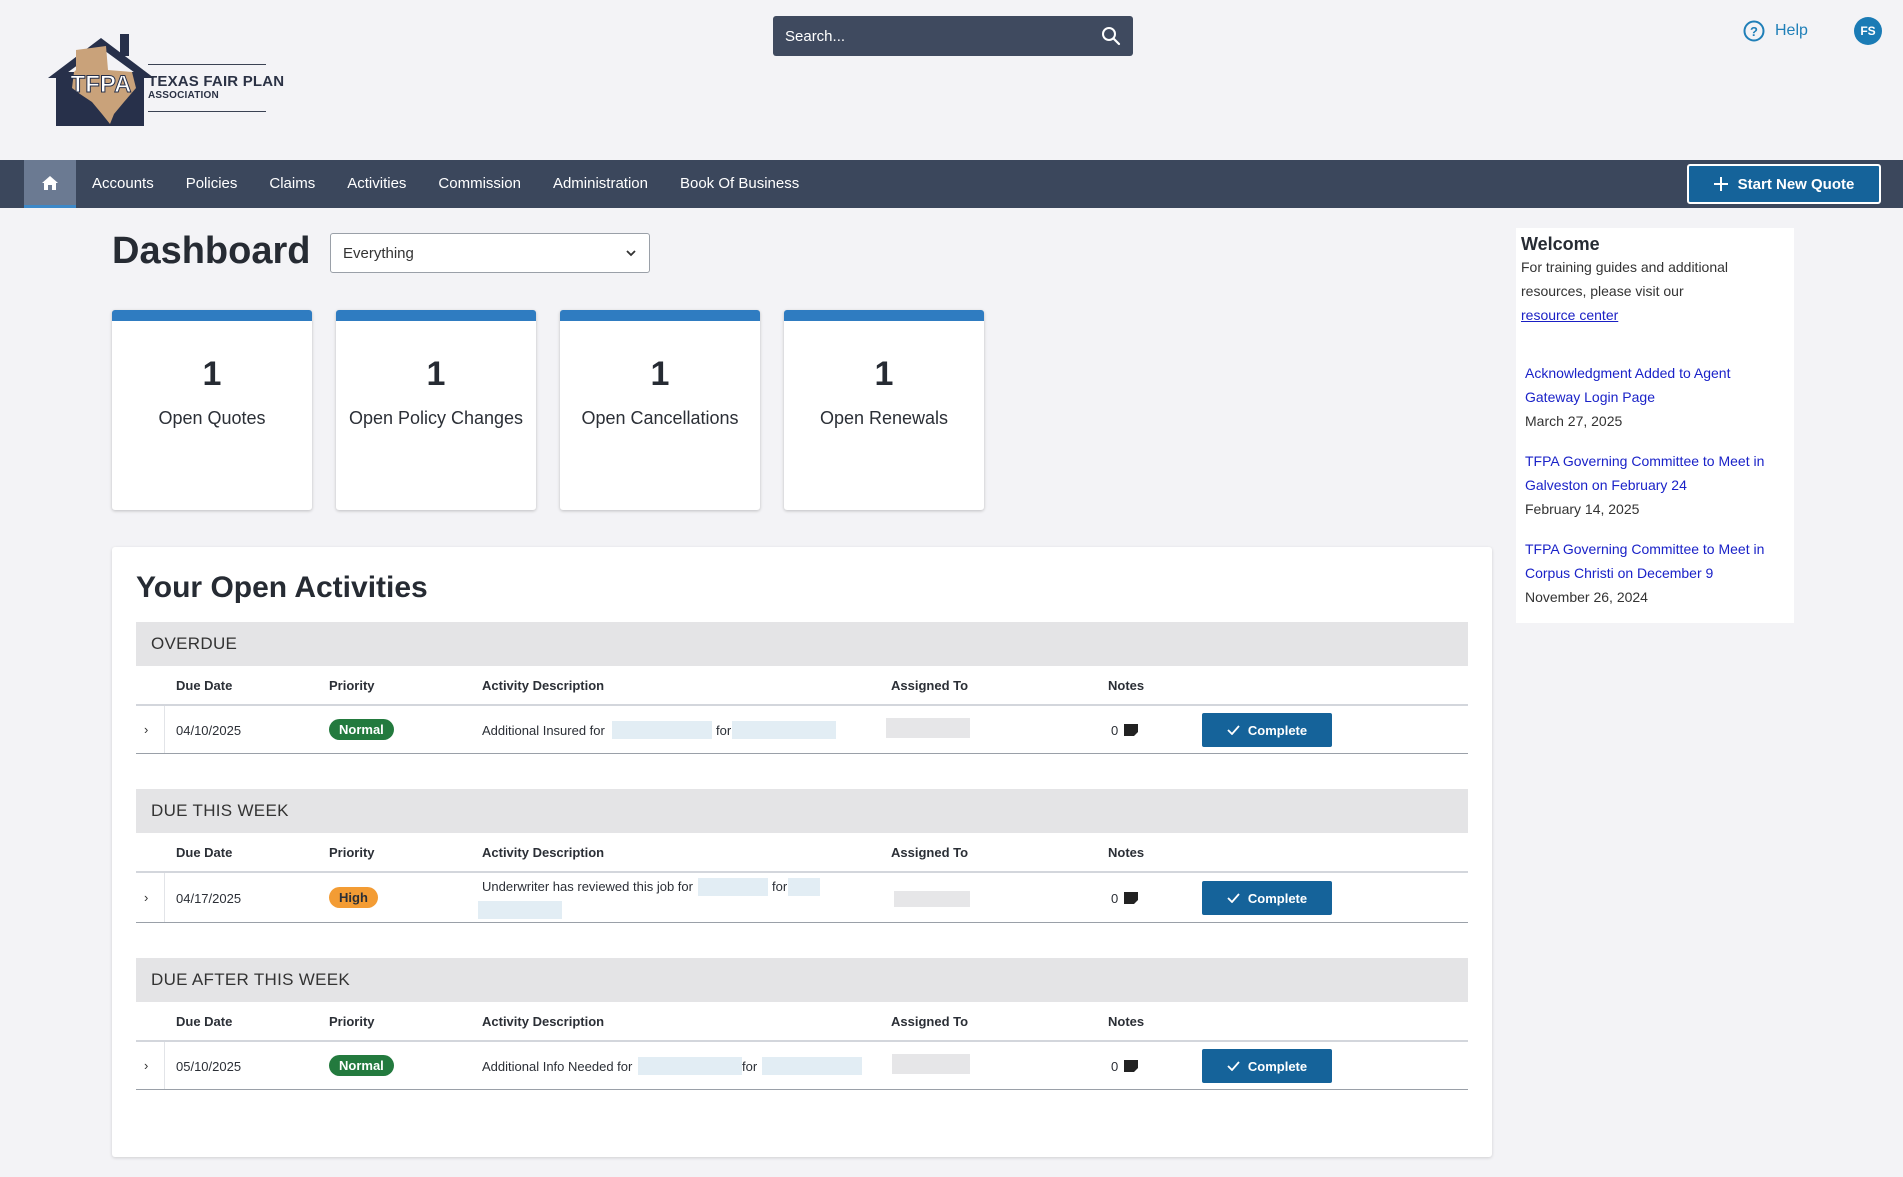  What do you see at coordinates (207, 111) in the screenshot?
I see `logo-divider-bottom` at bounding box center [207, 111].